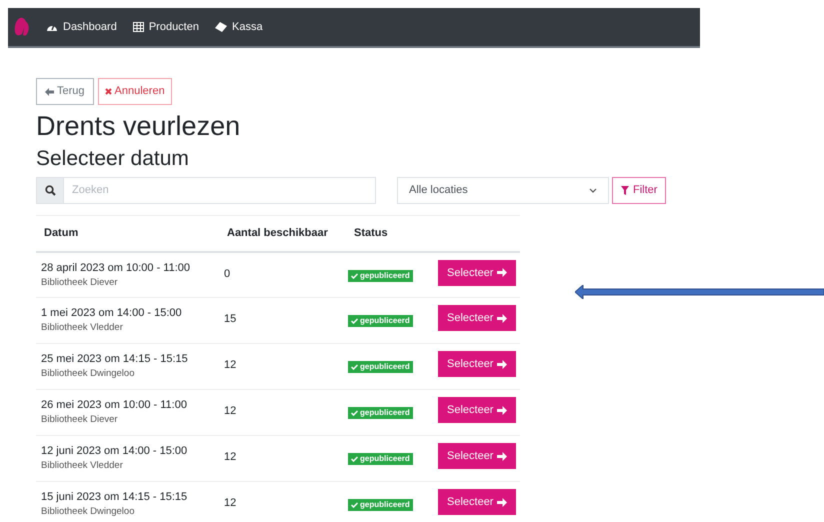 The height and width of the screenshot is (522, 824). What do you see at coordinates (135, 91) in the screenshot?
I see `cancel-button: Annuleren` at bounding box center [135, 91].